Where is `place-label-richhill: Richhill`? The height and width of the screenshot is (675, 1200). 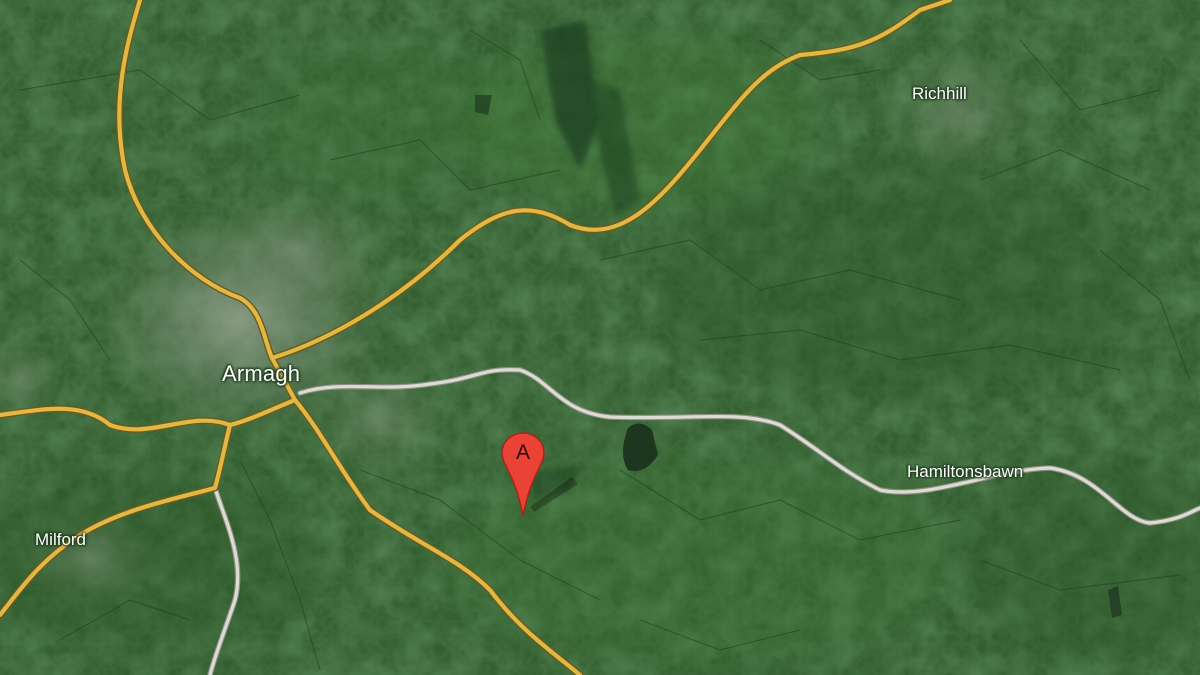 place-label-richhill: Richhill is located at coordinates (939, 93).